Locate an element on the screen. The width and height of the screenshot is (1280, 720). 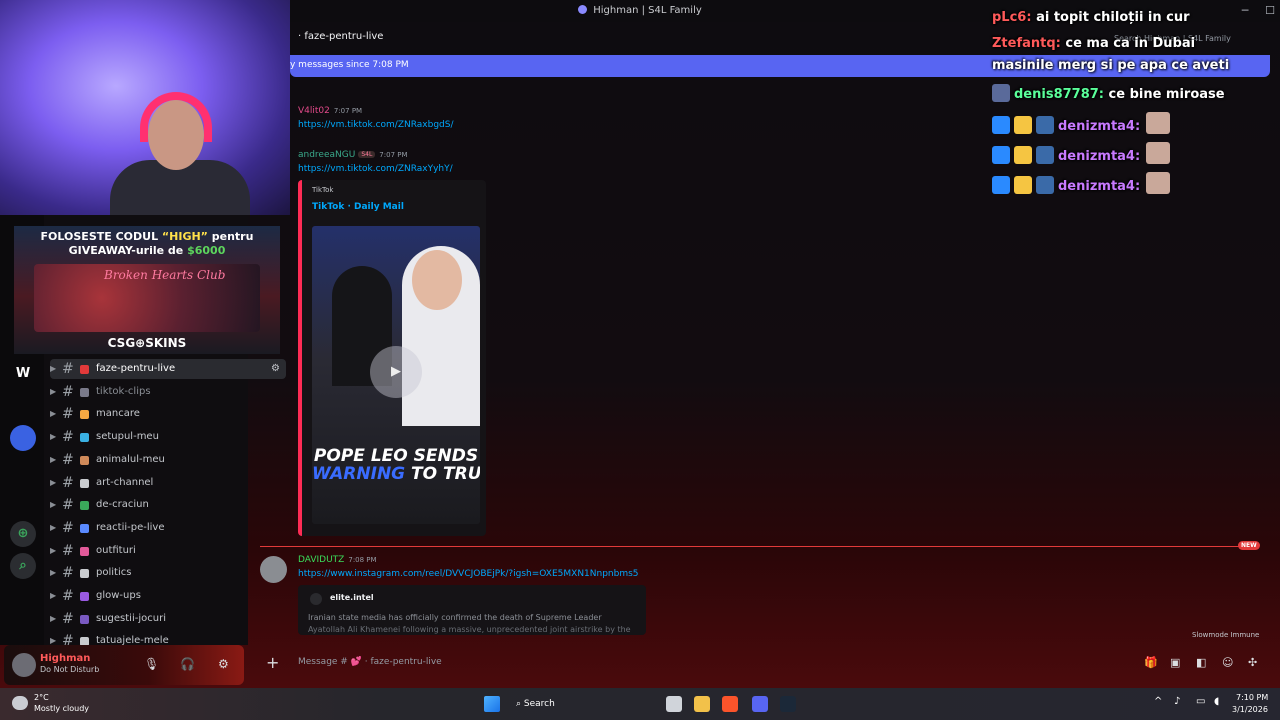
taskview-icon is located at coordinates (674, 704).